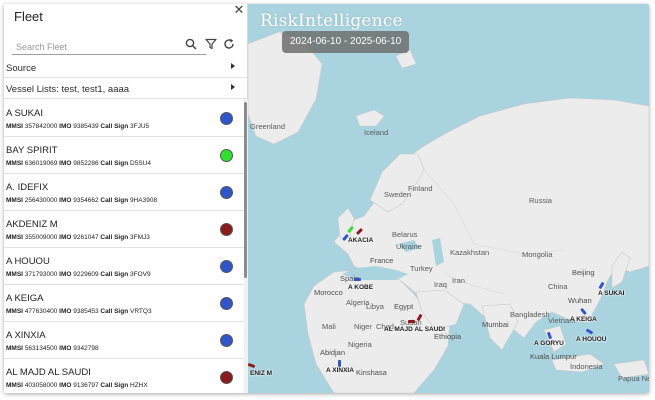 The image size is (655, 400). I want to click on map-label-papua: Papua New, so click(633, 378).